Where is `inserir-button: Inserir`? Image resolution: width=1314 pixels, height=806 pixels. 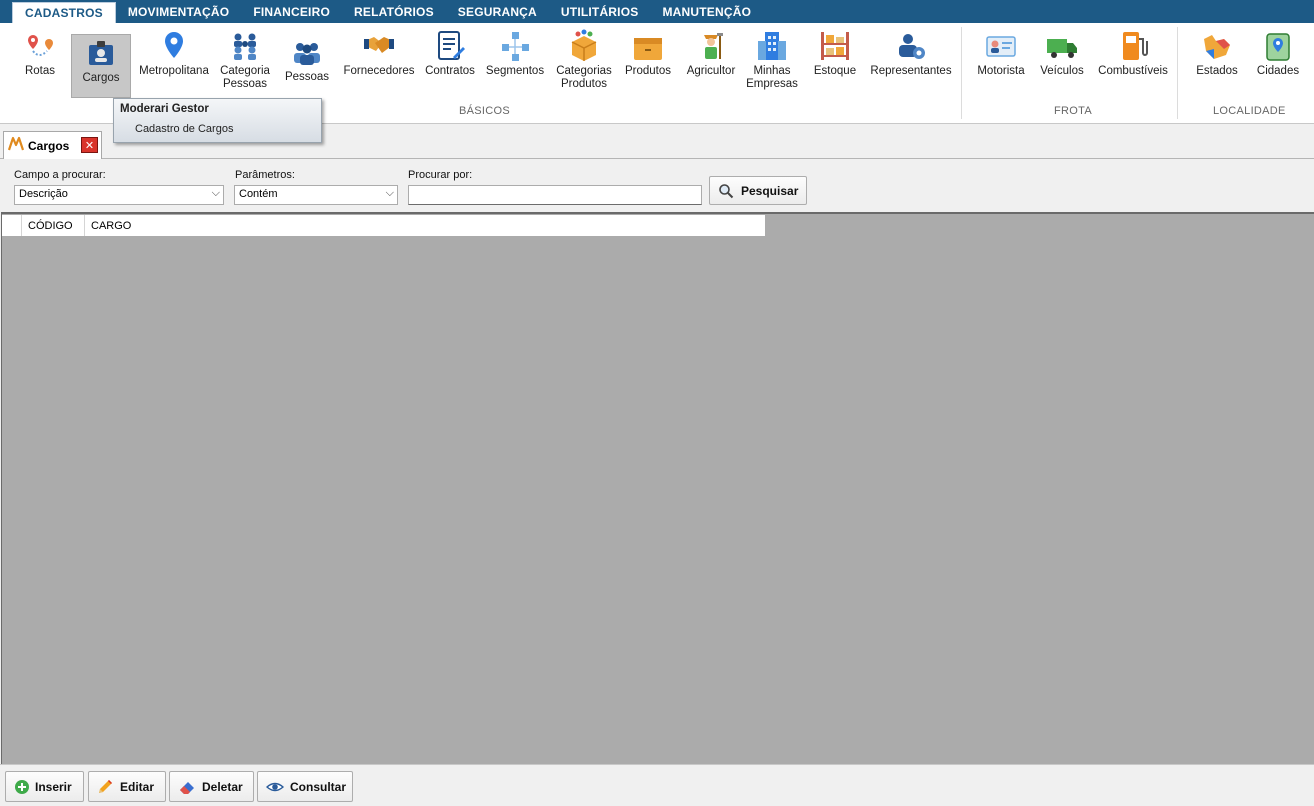 inserir-button: Inserir is located at coordinates (44, 786).